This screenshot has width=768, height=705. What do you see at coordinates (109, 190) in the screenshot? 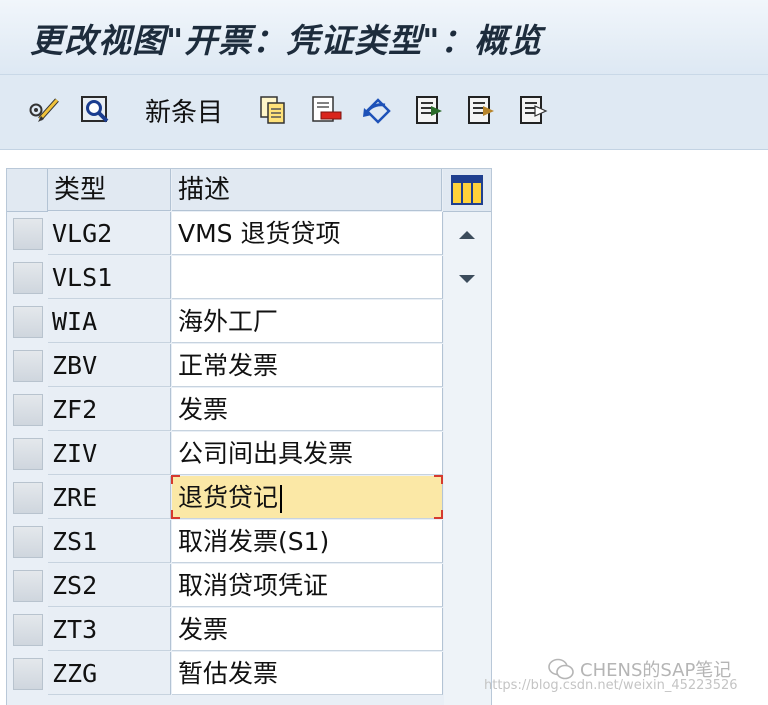
I see `column-header-type: 类型` at bounding box center [109, 190].